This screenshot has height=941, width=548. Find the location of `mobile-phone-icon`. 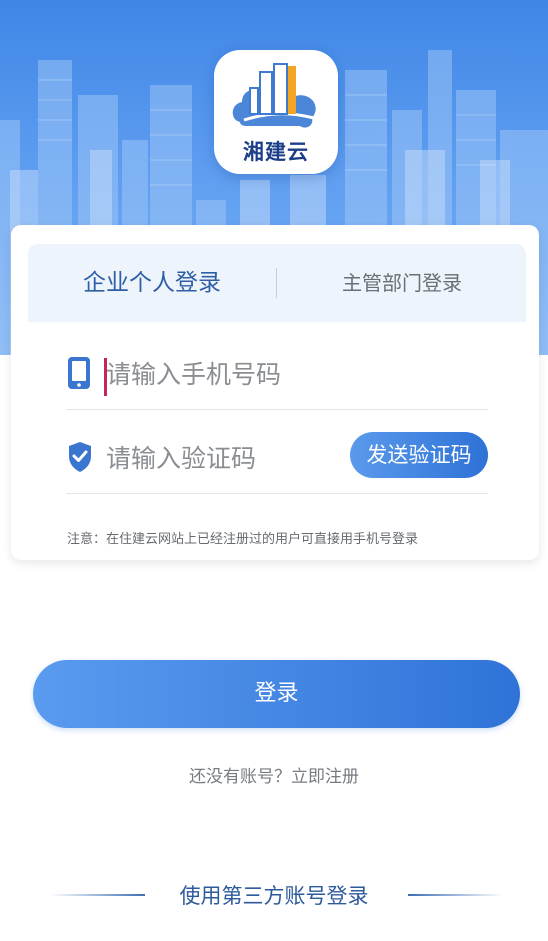

mobile-phone-icon is located at coordinates (79, 373).